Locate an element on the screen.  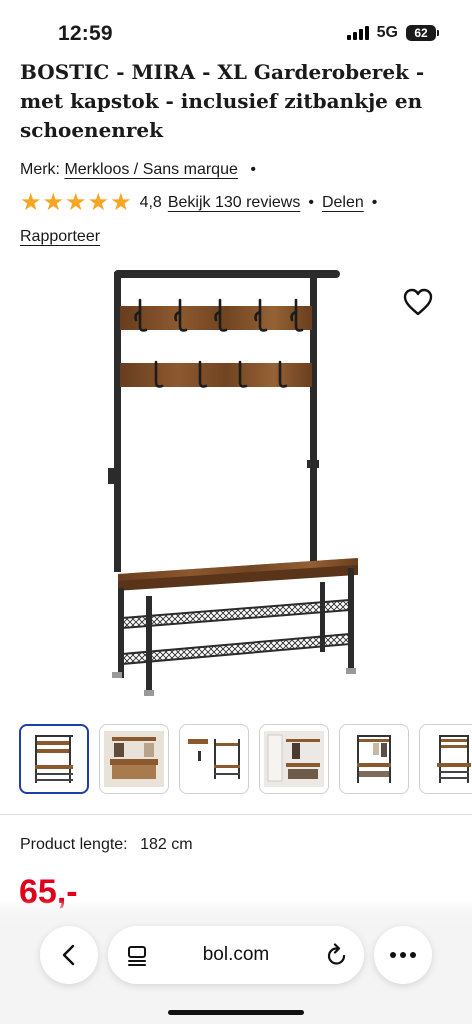
dimensions-diagram-thumbnail is located at coordinates (214, 759).